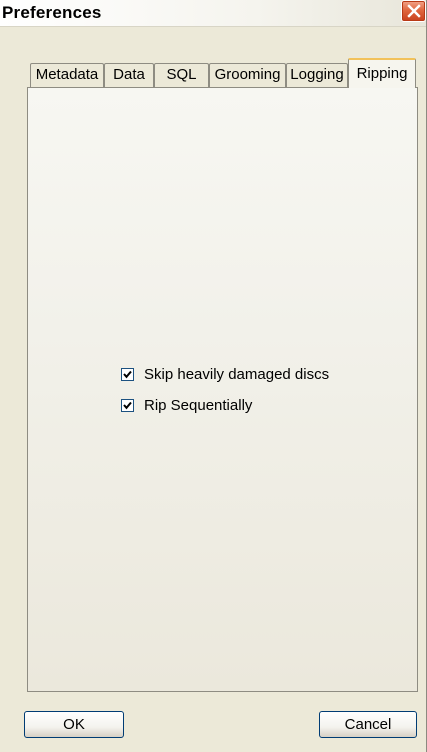 The width and height of the screenshot is (427, 752). What do you see at coordinates (237, 374) in the screenshot?
I see `skip-damaged-discs-label: Skip heavily damaged discs` at bounding box center [237, 374].